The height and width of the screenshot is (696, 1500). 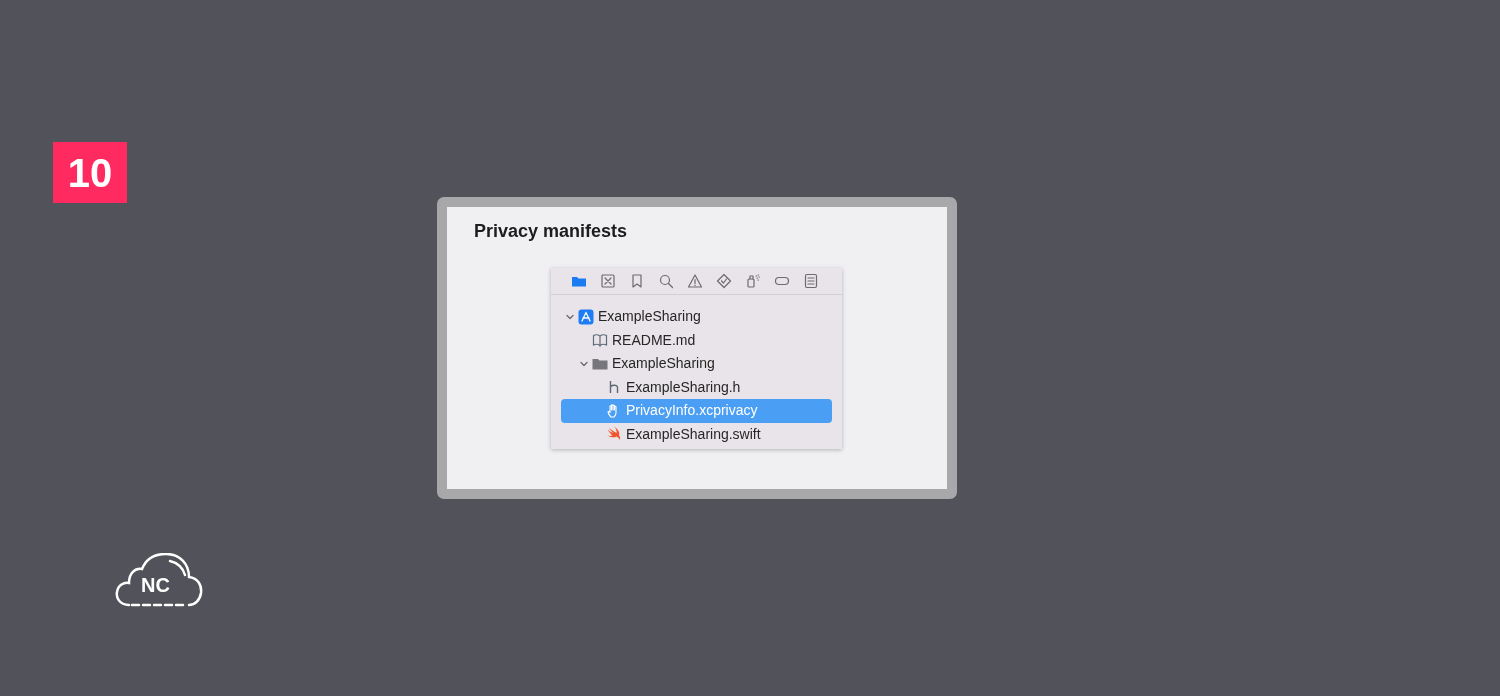 What do you see at coordinates (586, 316) in the screenshot?
I see `app-icon` at bounding box center [586, 316].